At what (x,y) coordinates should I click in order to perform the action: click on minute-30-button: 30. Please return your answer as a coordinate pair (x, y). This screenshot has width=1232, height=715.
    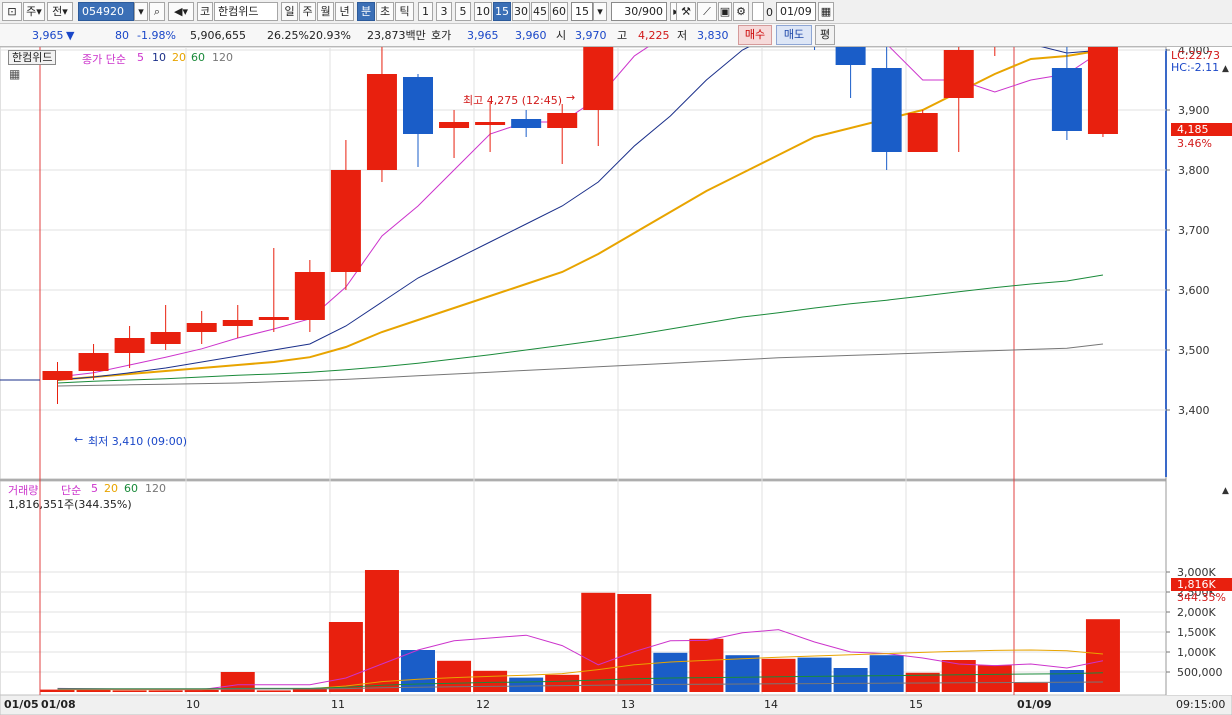
    Looking at the image, I should click on (521, 11).